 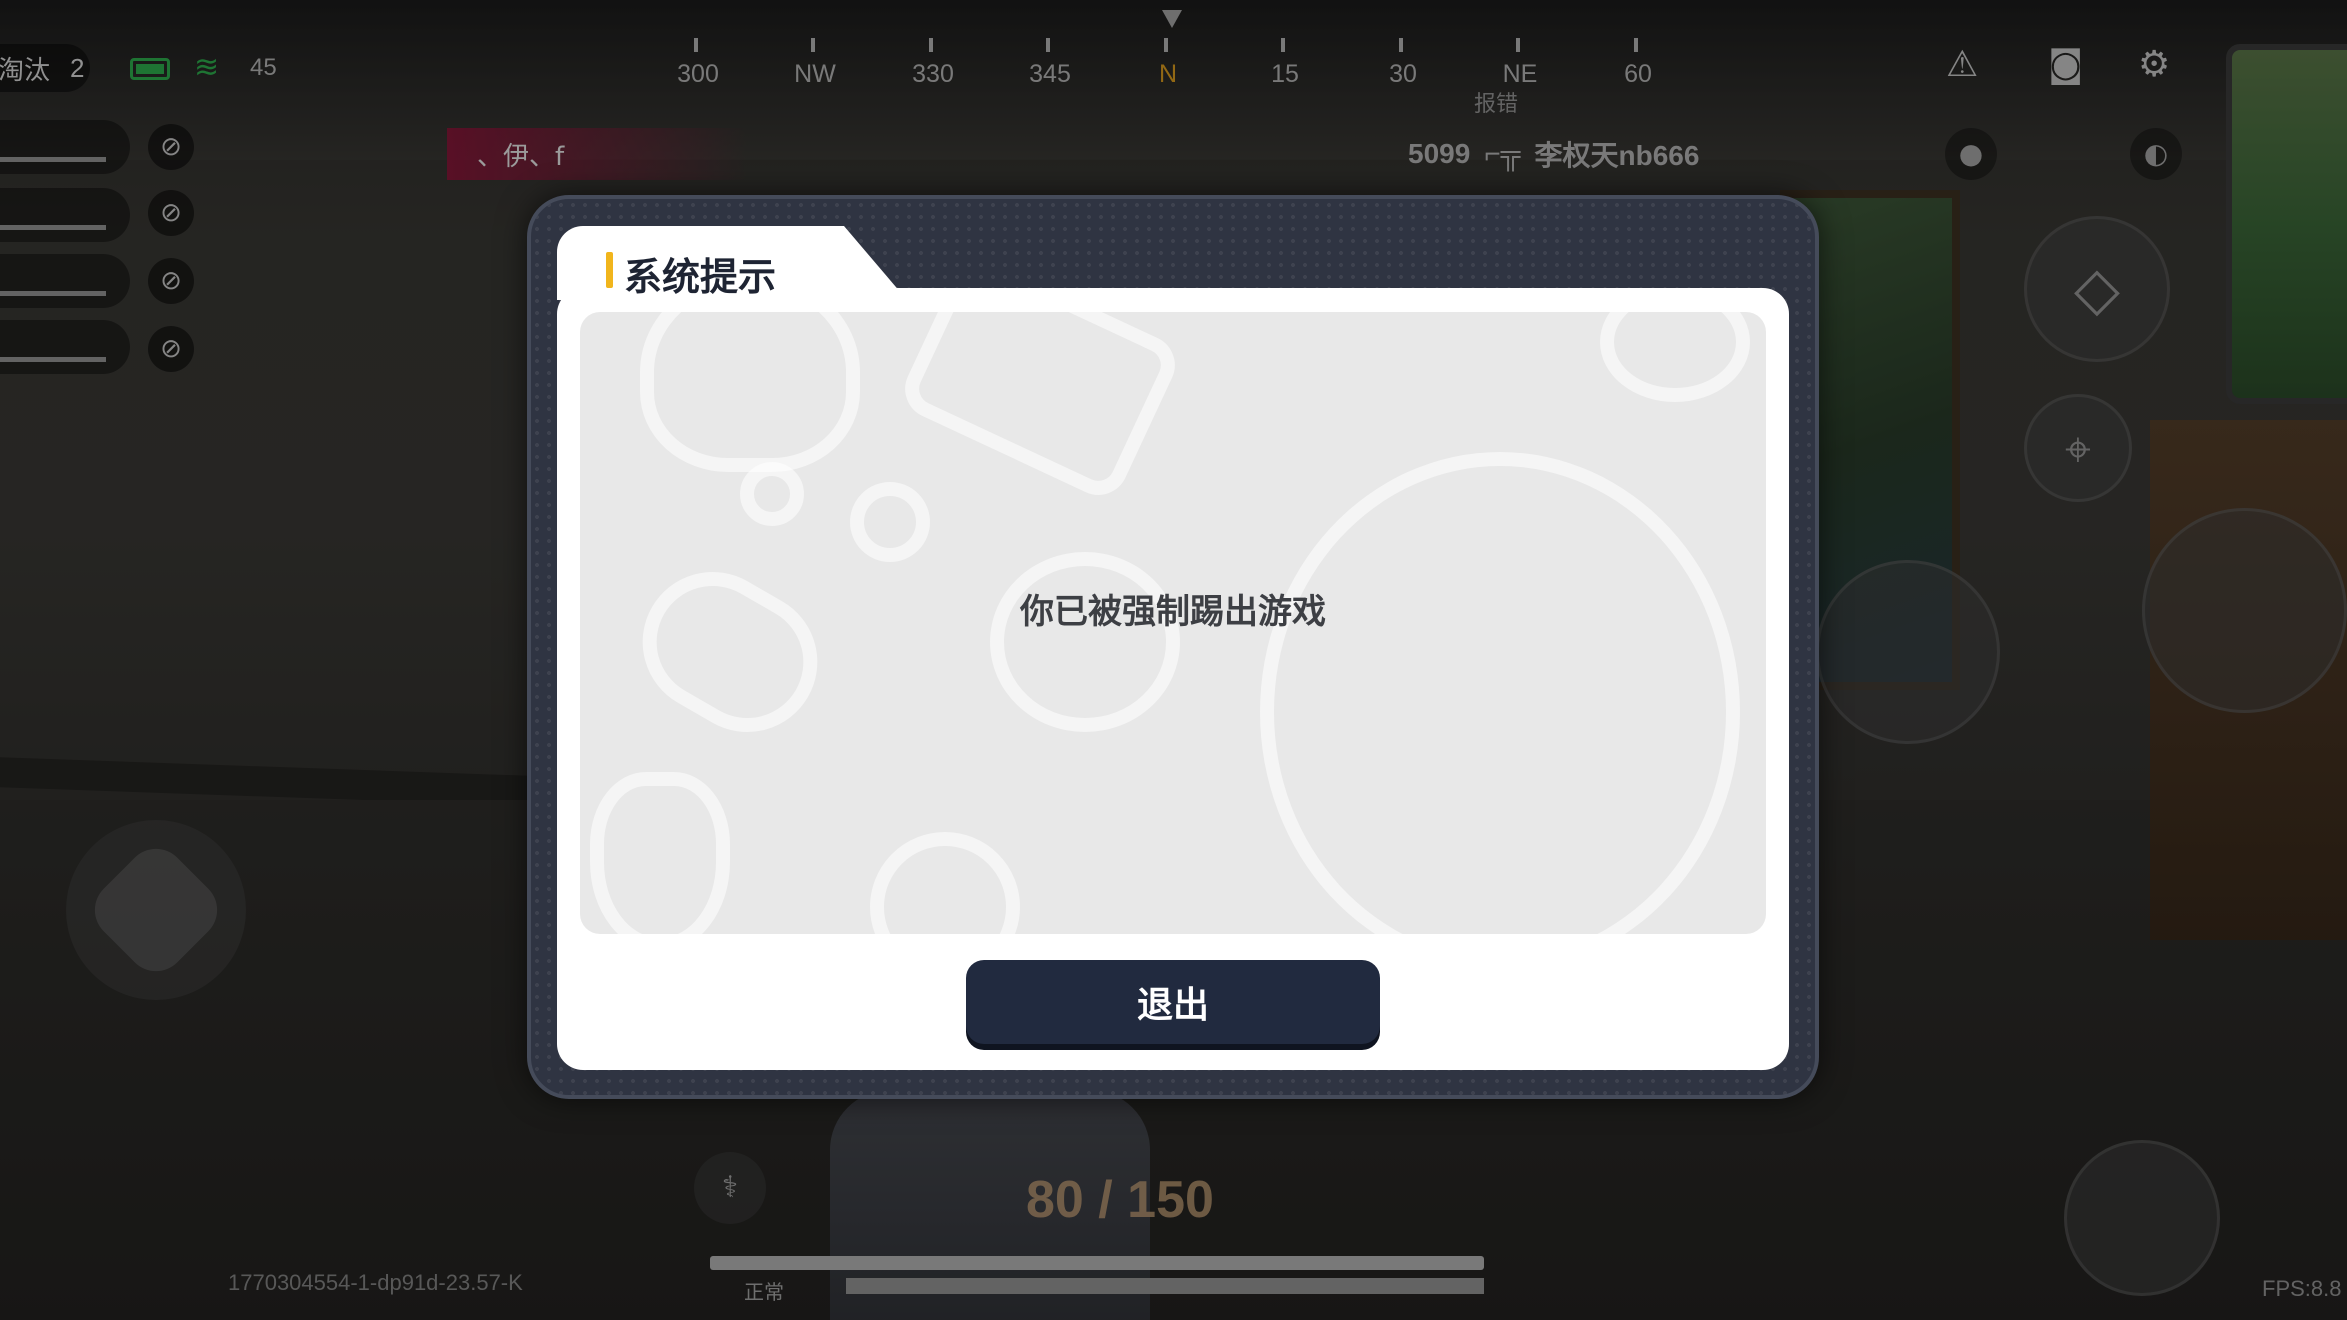 What do you see at coordinates (700, 277) in the screenshot?
I see `dialog-title: 系统提示` at bounding box center [700, 277].